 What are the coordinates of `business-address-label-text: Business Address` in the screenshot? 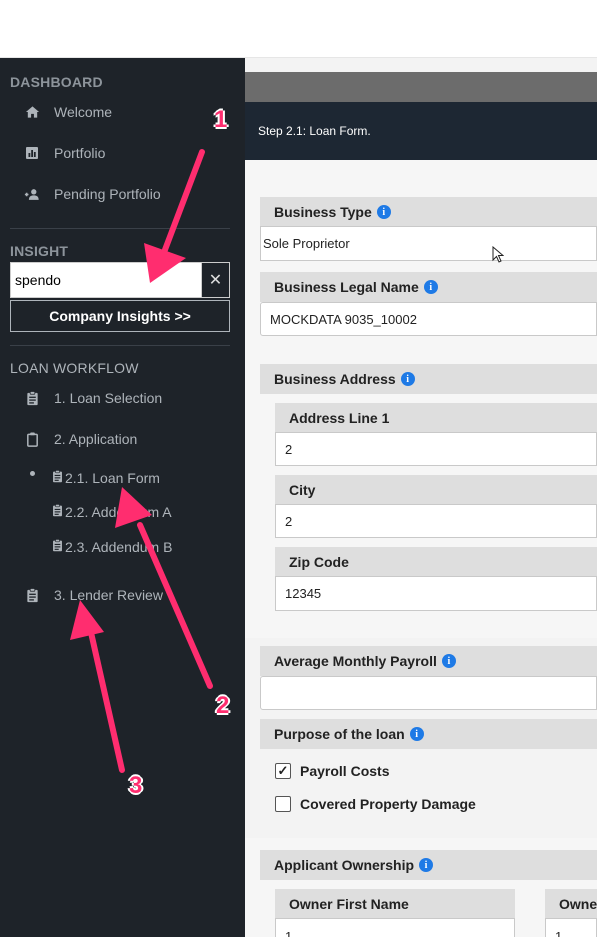 It's located at (335, 379).